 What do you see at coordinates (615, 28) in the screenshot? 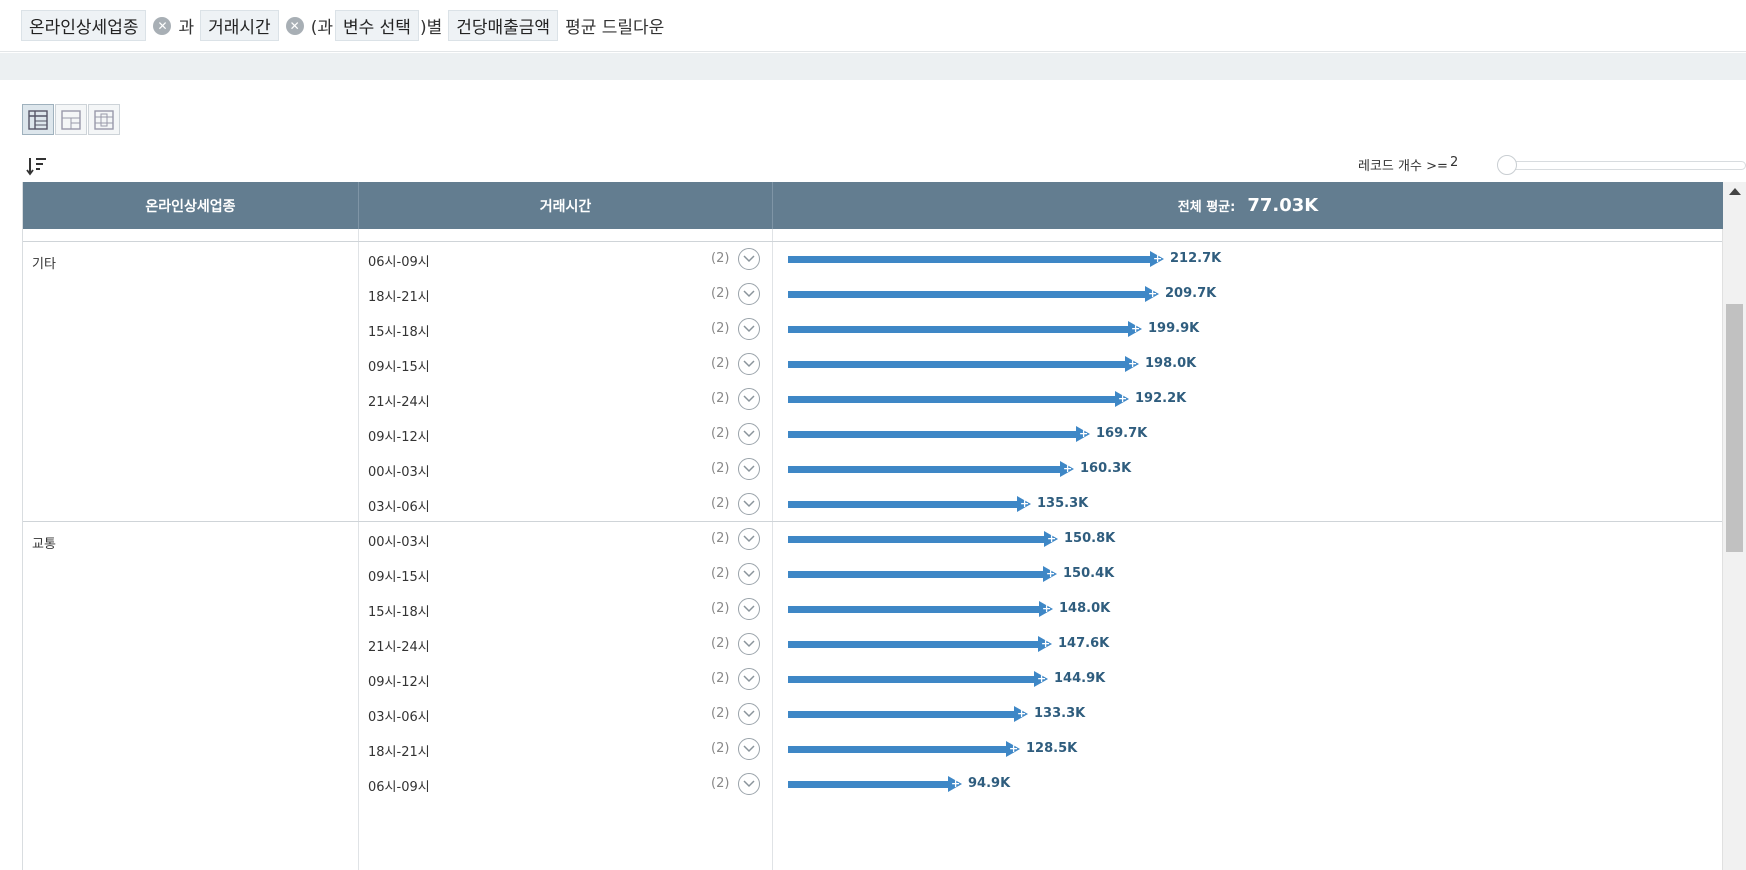
I see `drilldown-suffix-text: 평균 드릴다운` at bounding box center [615, 28].